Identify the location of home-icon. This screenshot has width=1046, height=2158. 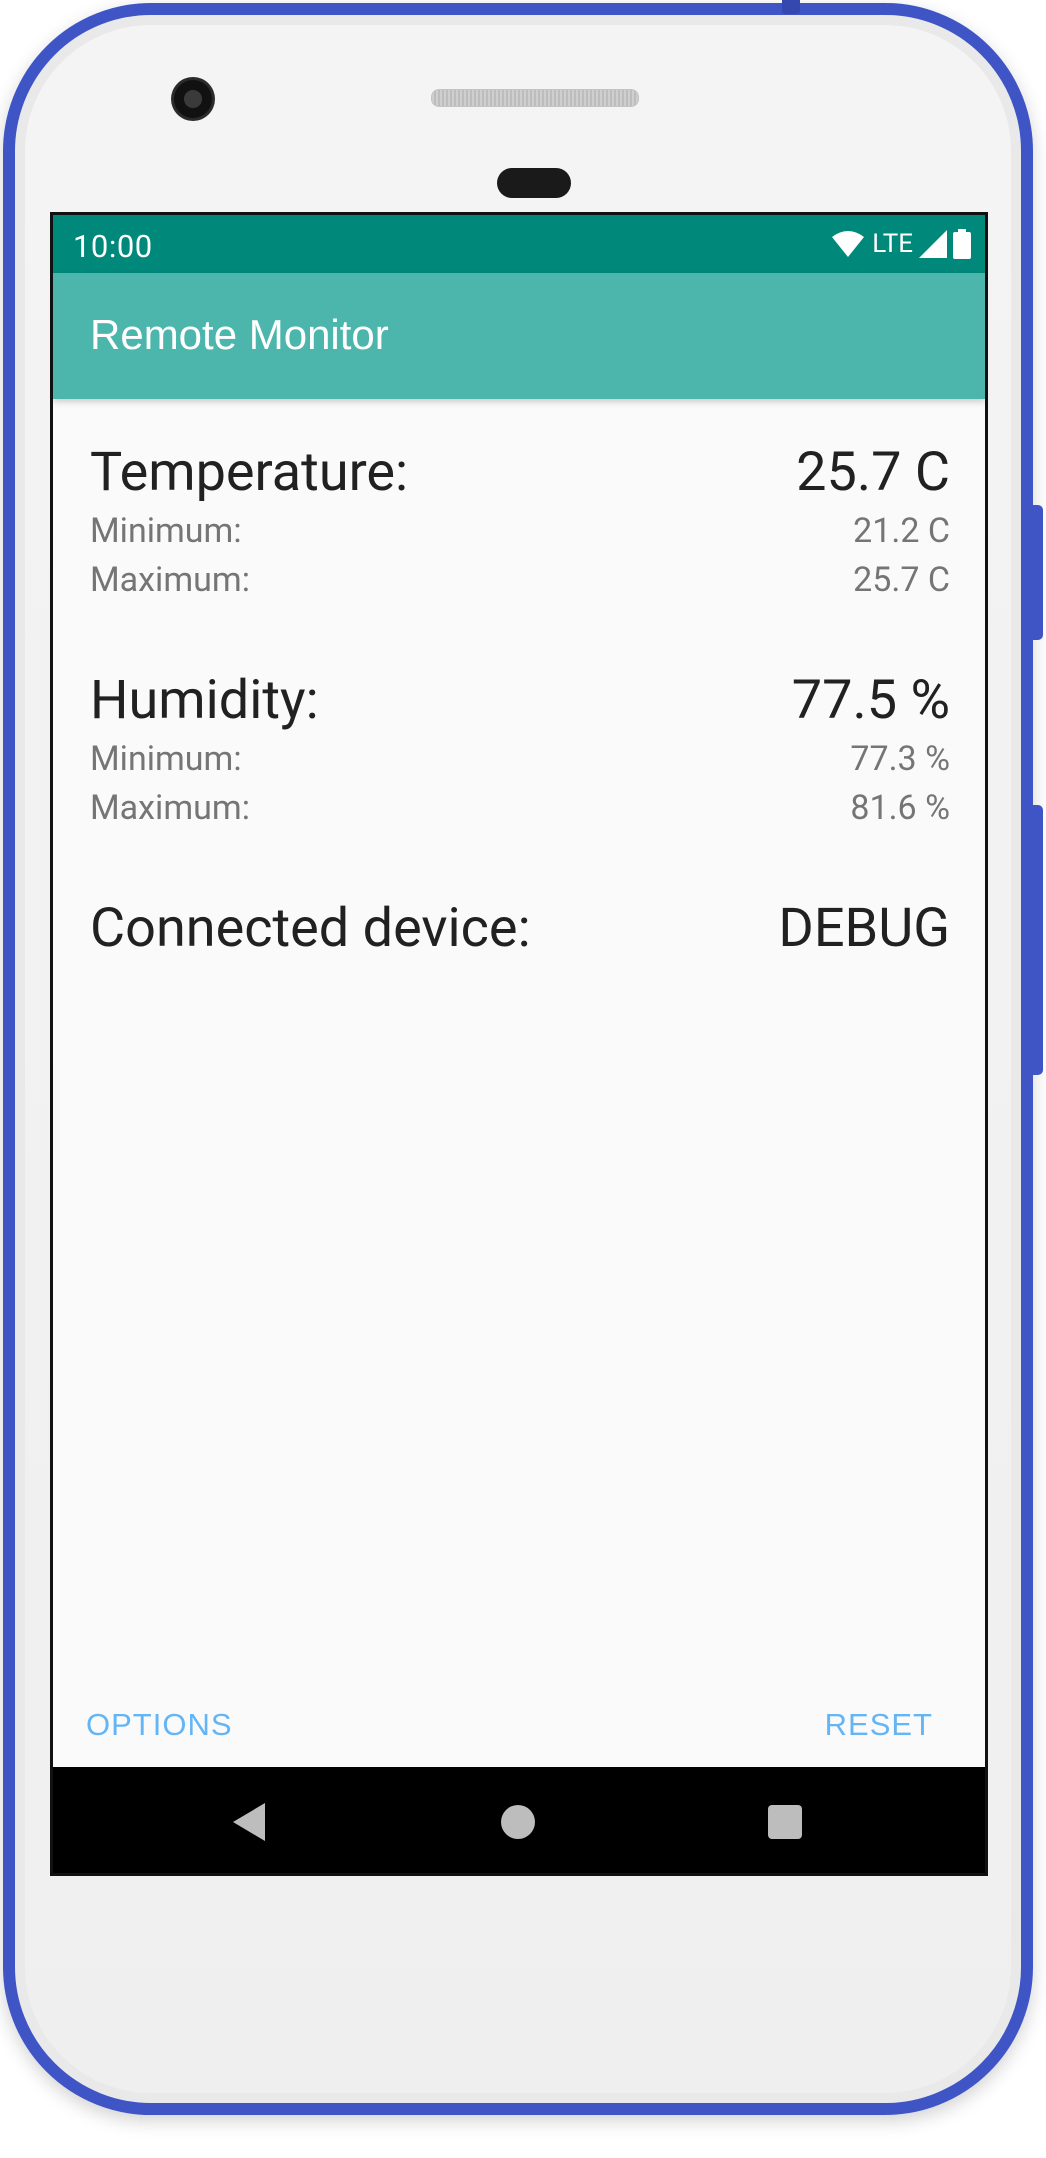
(518, 1822).